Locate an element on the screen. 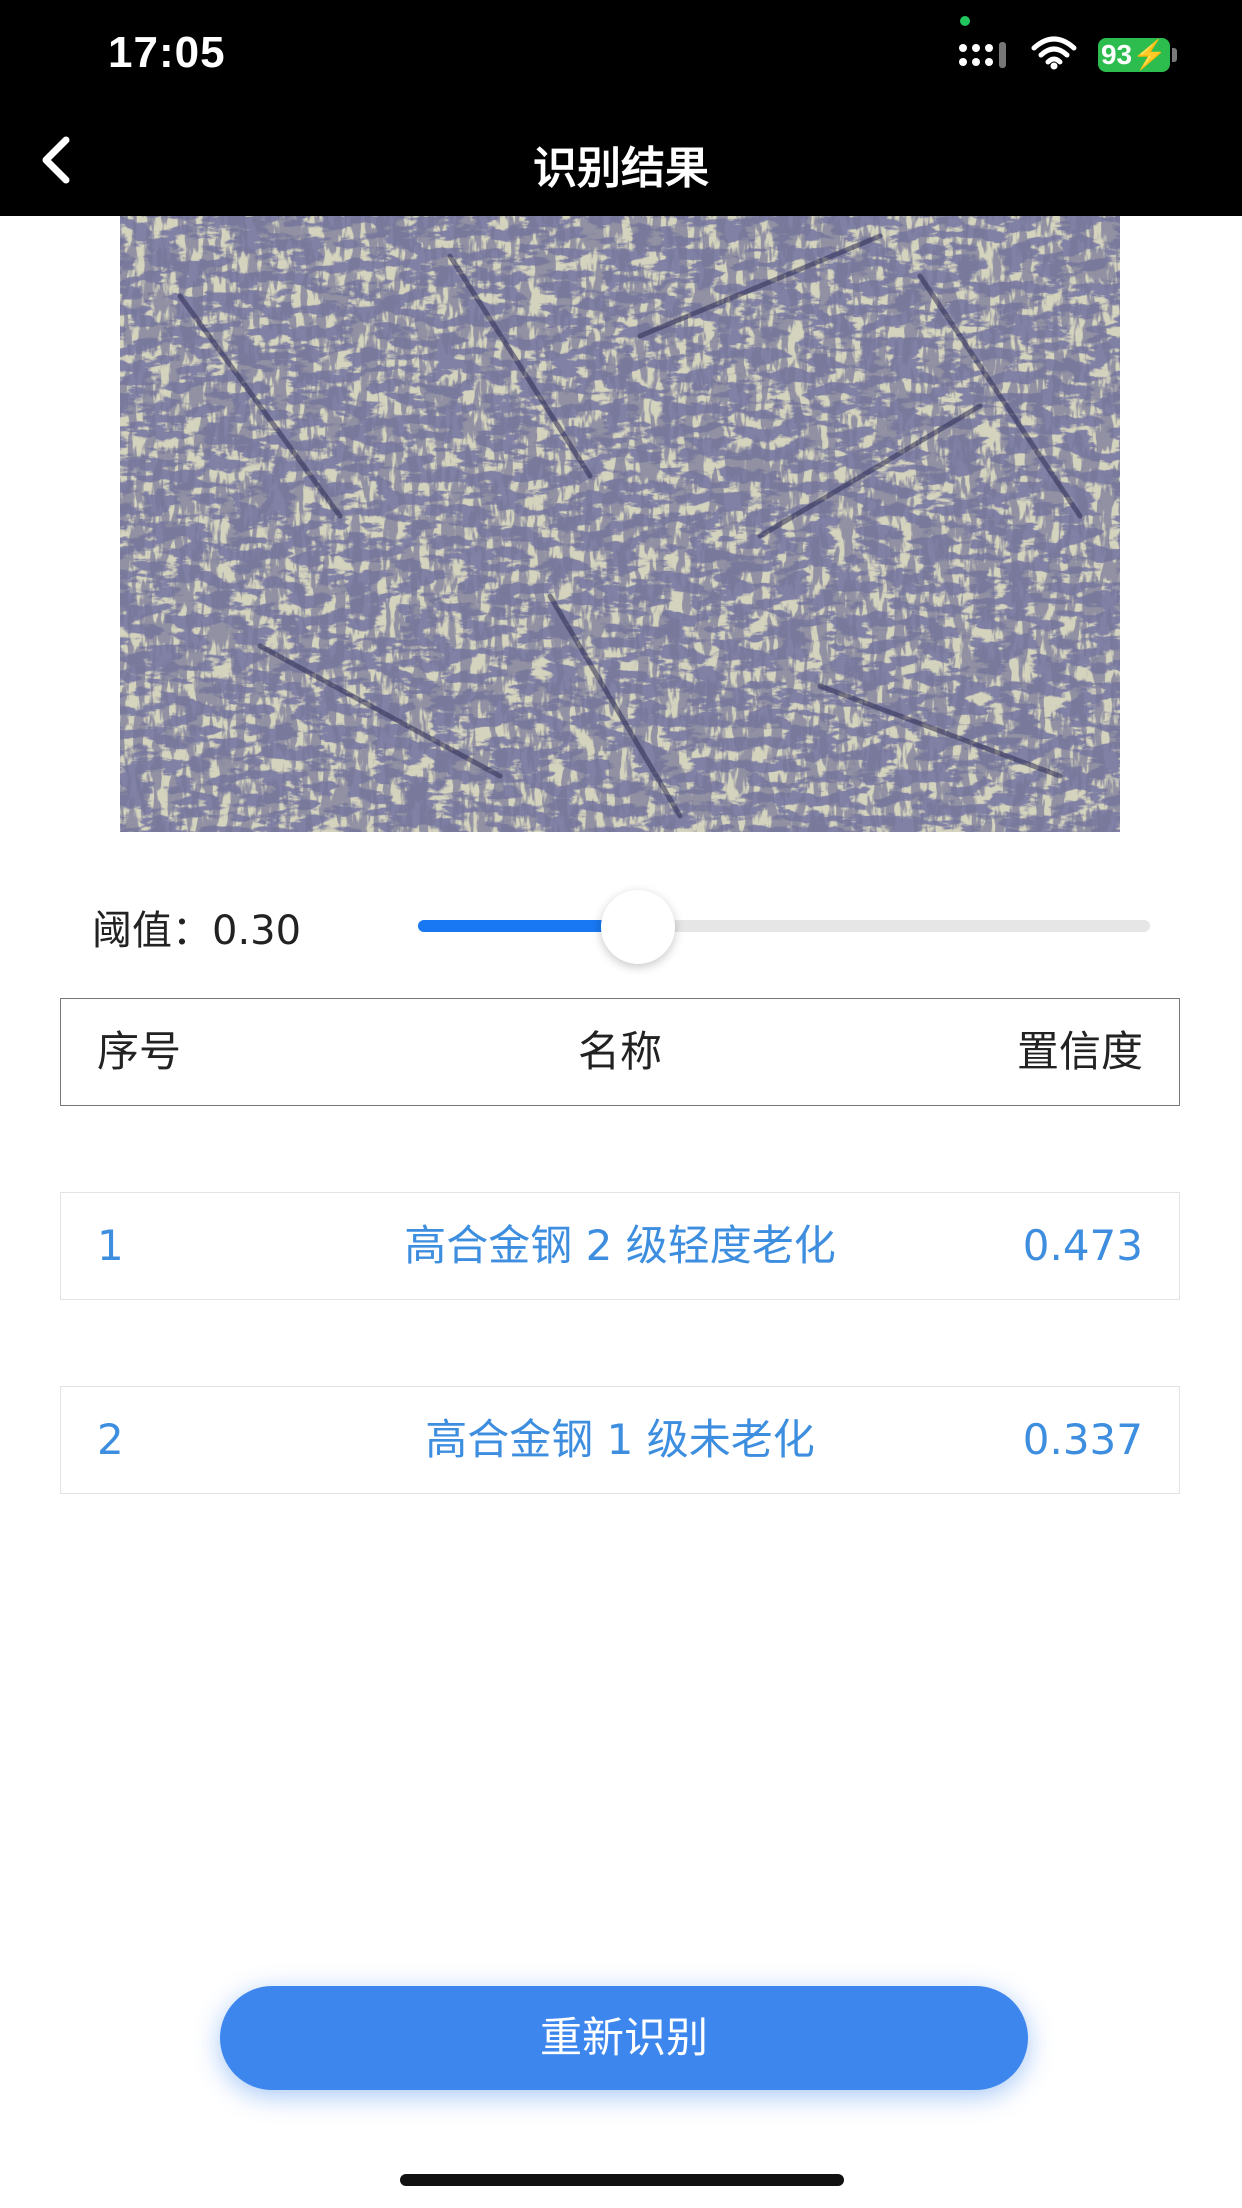  result-row: 1 高合金钢 2 级轻度老化 0.473 is located at coordinates (620, 1246).